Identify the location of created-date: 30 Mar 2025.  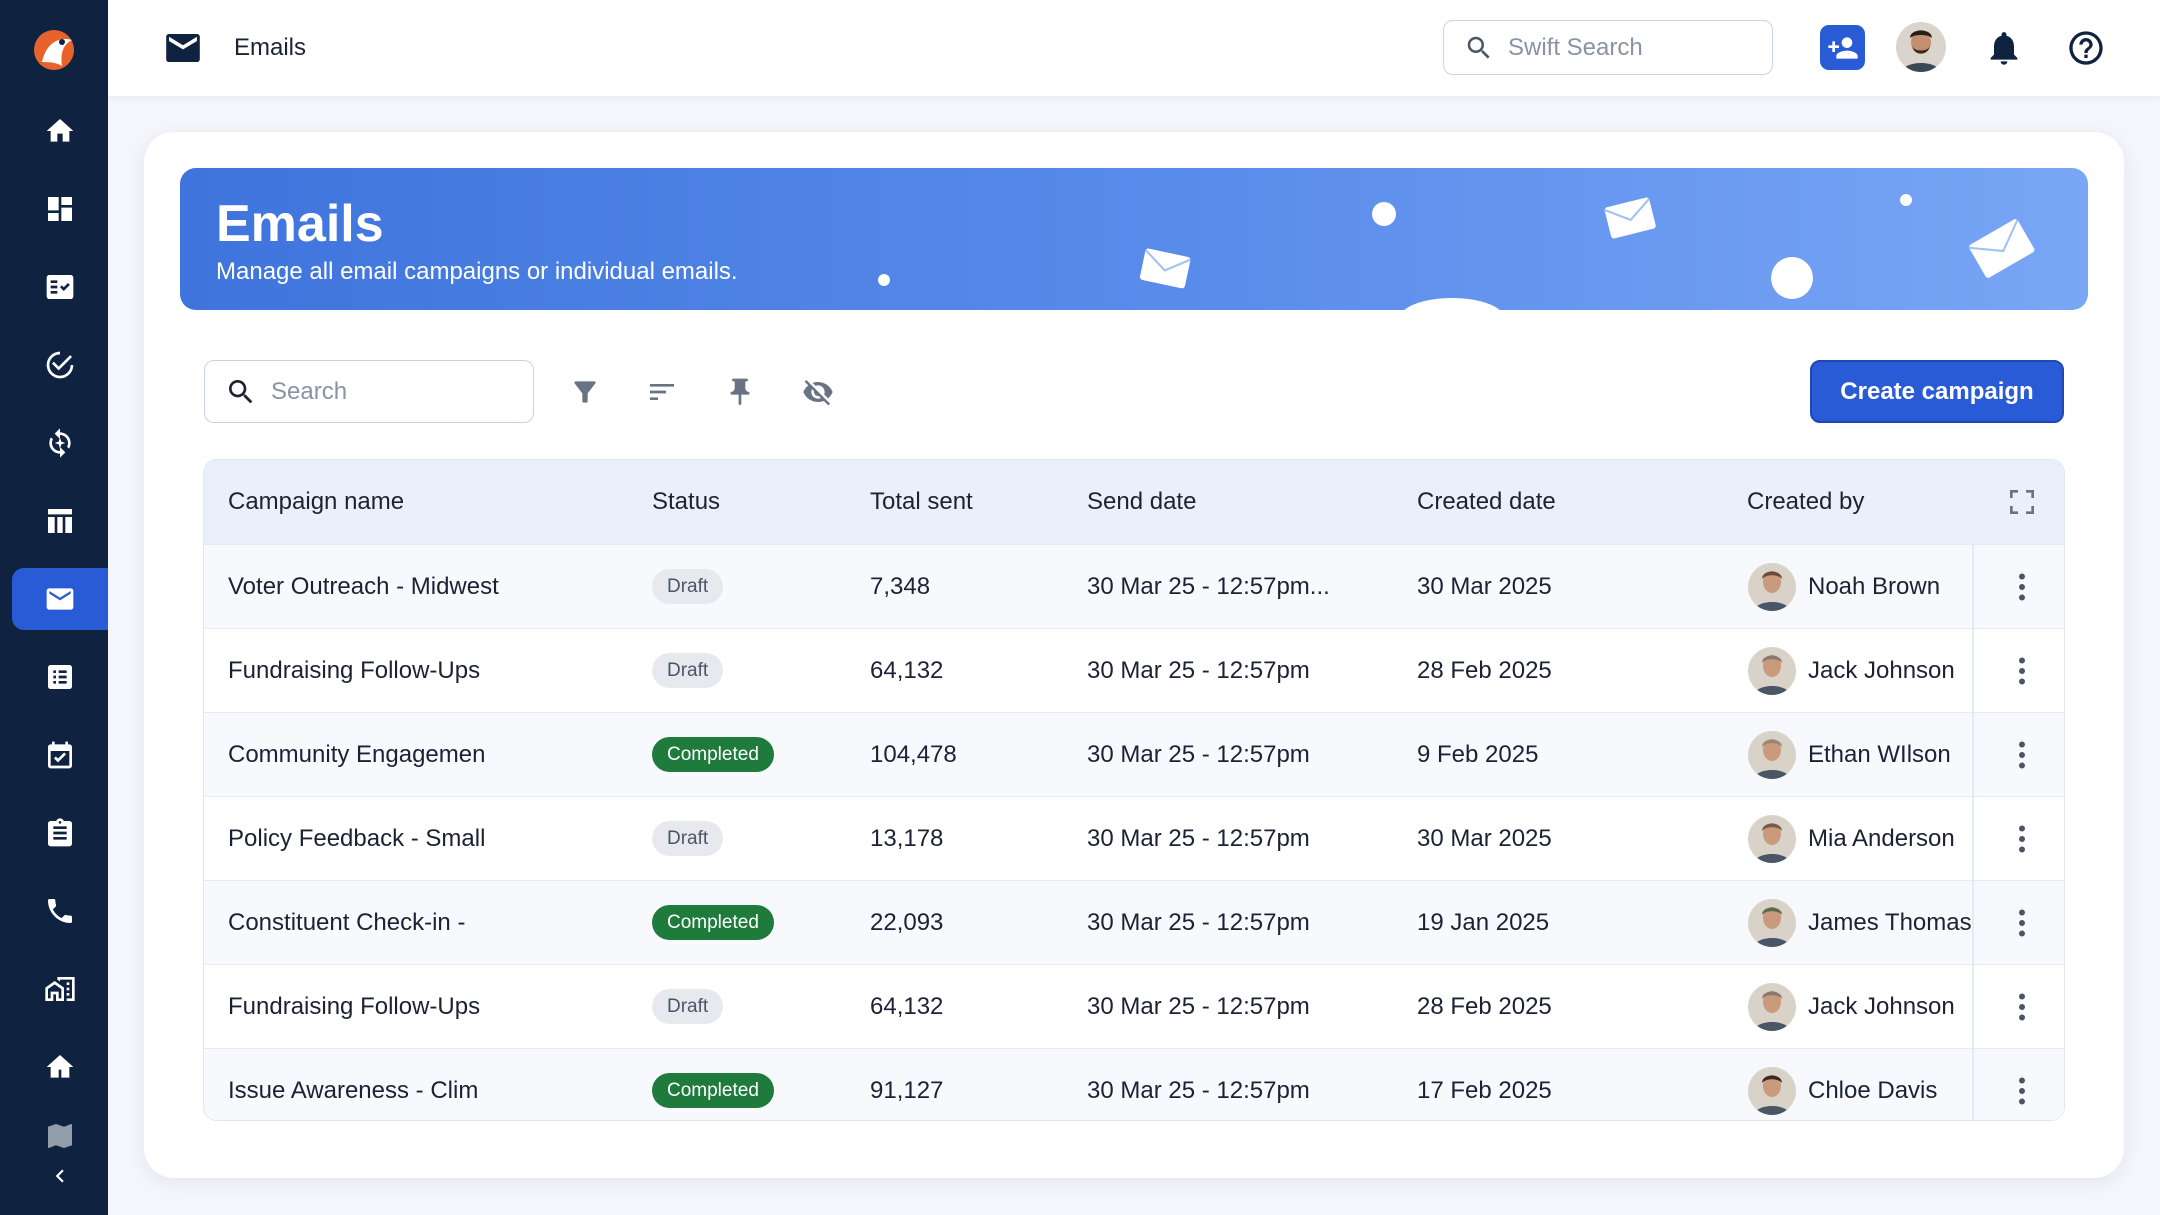
(1484, 586).